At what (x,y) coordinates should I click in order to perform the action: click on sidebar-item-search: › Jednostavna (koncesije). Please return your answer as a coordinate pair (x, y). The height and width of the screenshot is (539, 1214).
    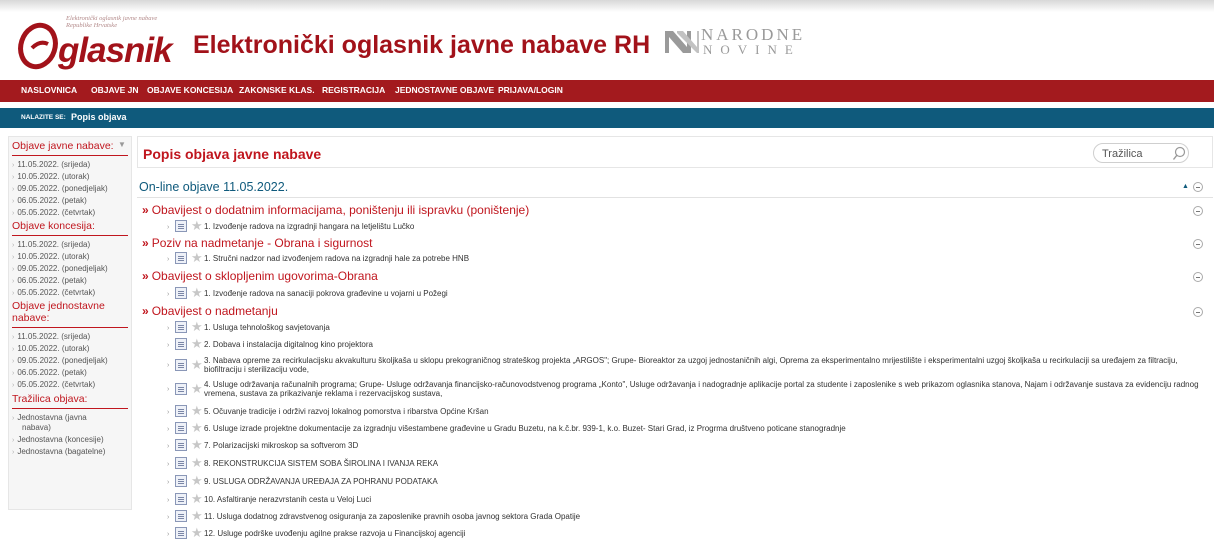
    Looking at the image, I should click on (58, 440).